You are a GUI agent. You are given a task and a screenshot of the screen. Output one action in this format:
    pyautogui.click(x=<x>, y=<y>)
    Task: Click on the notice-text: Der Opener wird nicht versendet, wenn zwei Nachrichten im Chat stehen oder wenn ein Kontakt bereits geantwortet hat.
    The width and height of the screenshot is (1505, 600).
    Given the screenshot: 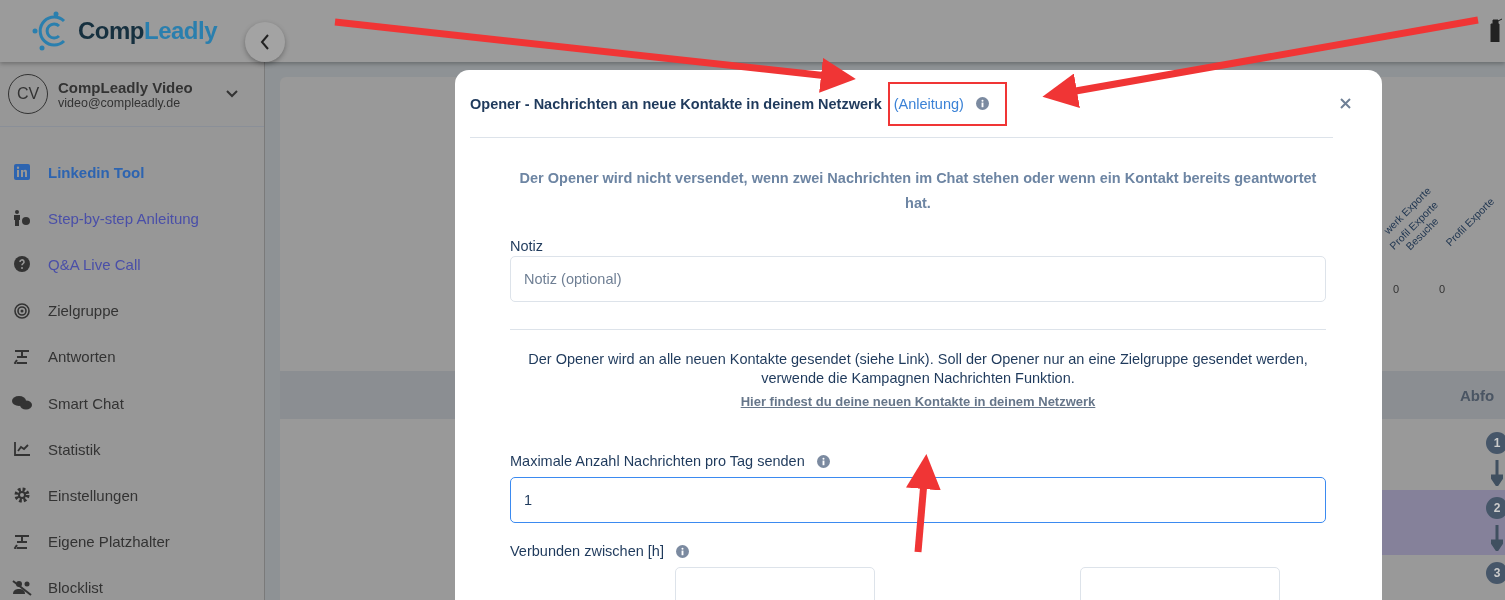 What is the action you would take?
    pyautogui.click(x=918, y=191)
    